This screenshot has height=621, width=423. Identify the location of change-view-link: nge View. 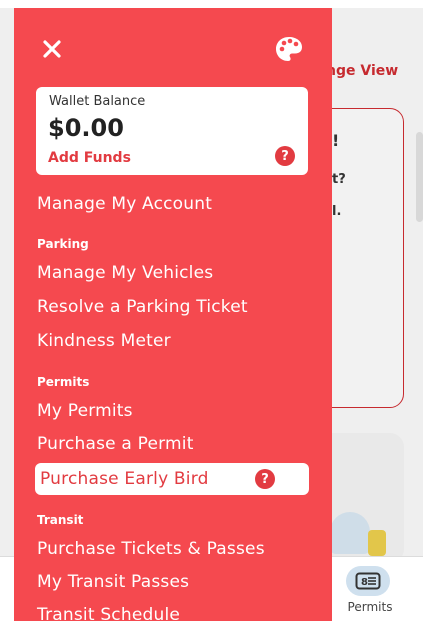
(362, 71).